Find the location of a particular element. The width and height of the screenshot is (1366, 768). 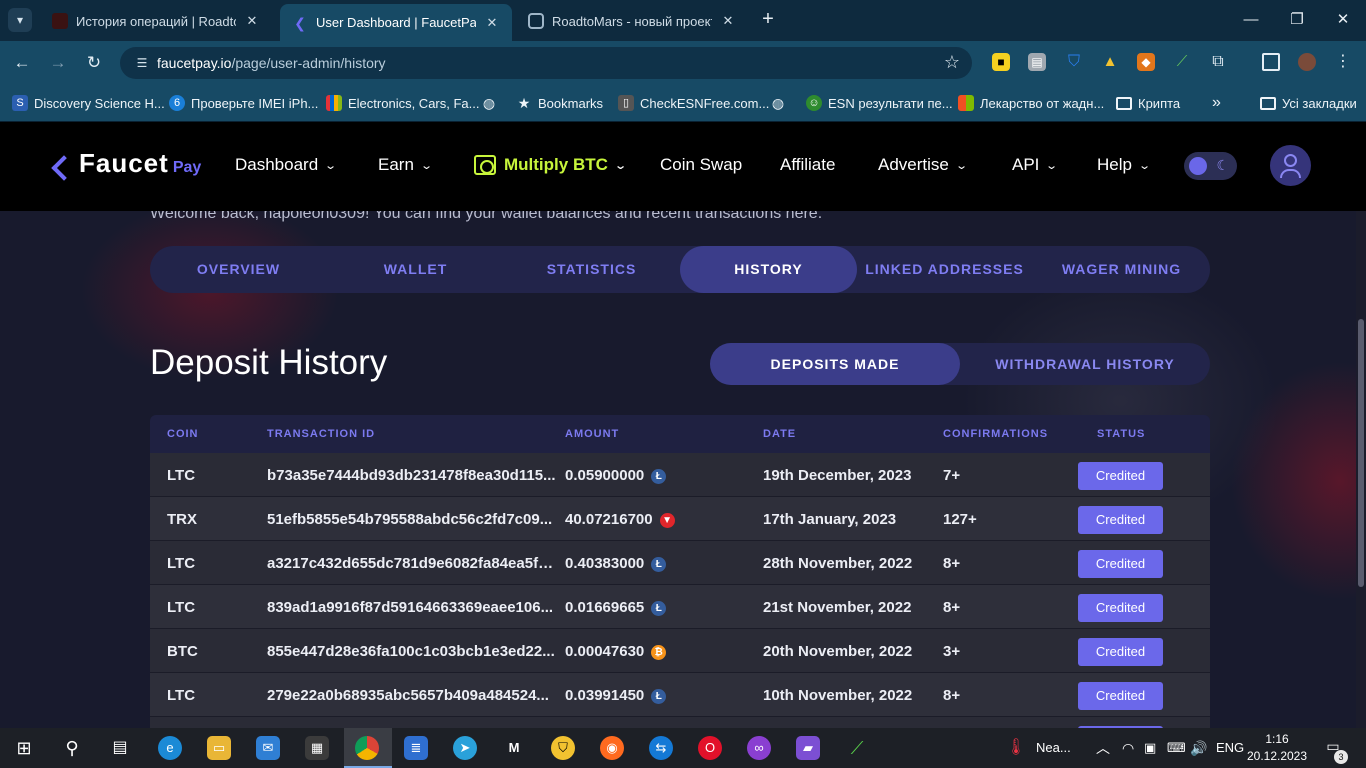

nav-affiliate: Affiliate is located at coordinates (807, 165).